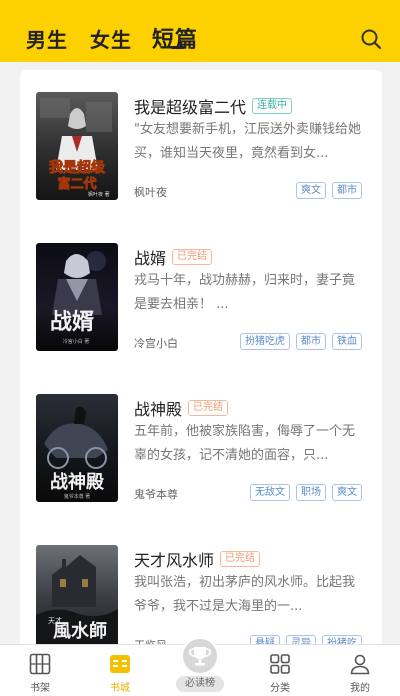 Image resolution: width=400 pixels, height=696 pixels. What do you see at coordinates (360, 664) in the screenshot?
I see `profile-icon` at bounding box center [360, 664].